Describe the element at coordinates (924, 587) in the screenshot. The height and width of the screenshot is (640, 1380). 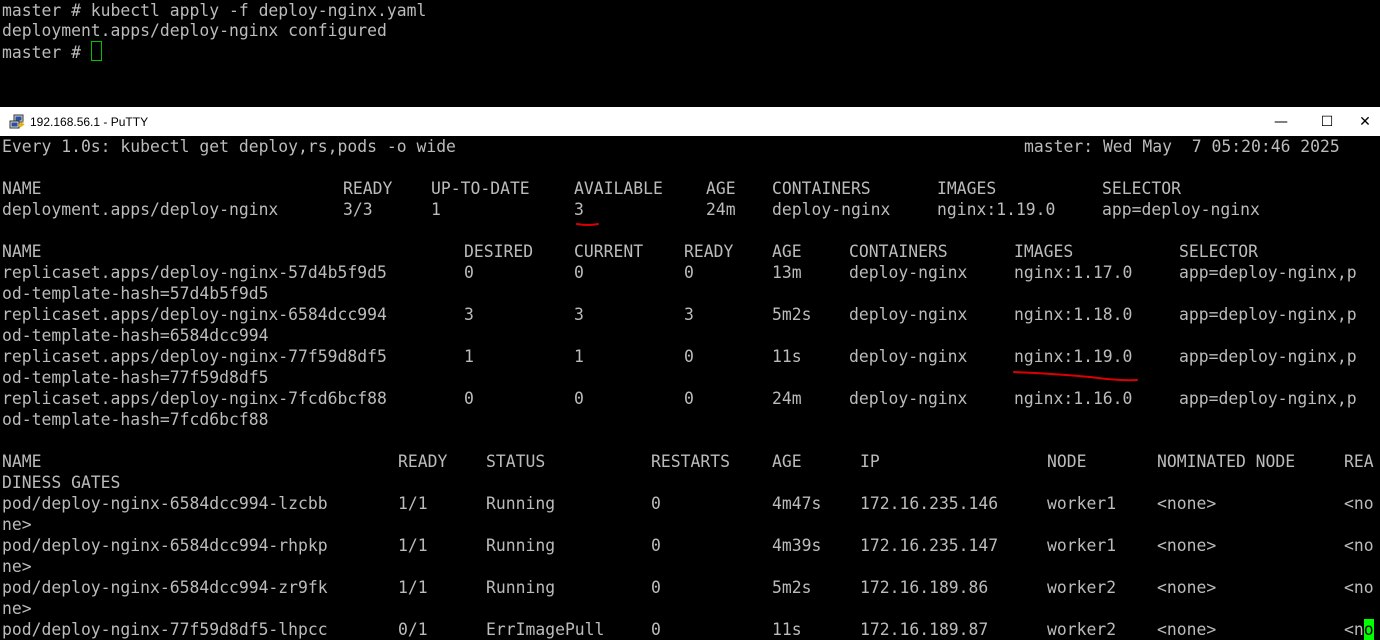
I see `table-cell: 172.16.189.86` at that location.